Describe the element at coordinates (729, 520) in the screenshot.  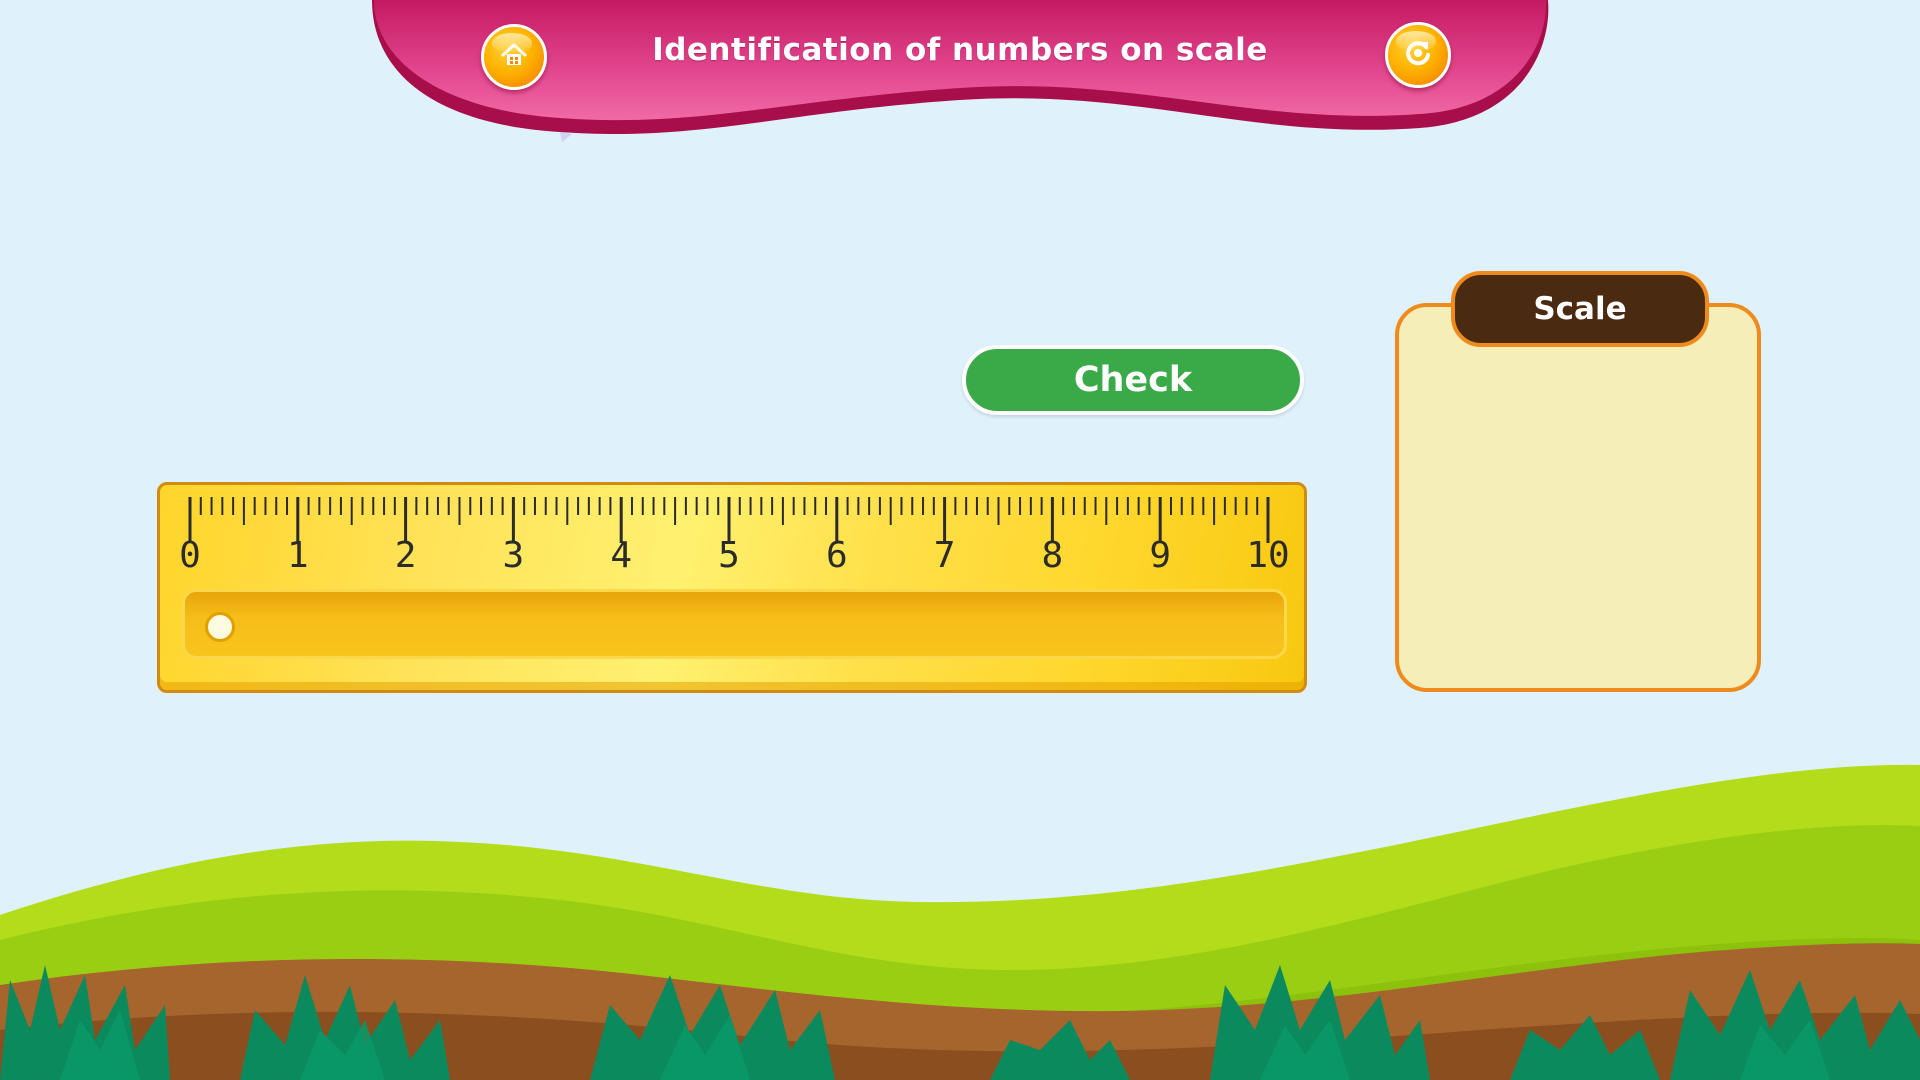
I see `ruler-ticks` at that location.